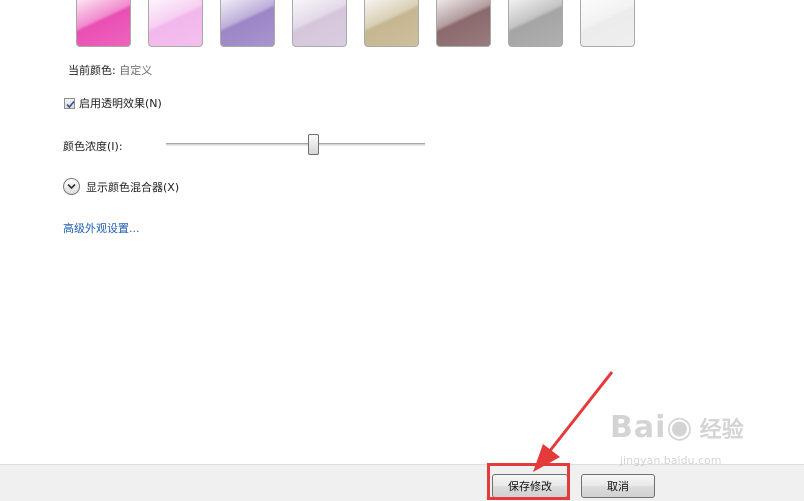 This screenshot has width=804, height=501. Describe the element at coordinates (535, 23) in the screenshot. I see `color-swatch-gray` at that location.